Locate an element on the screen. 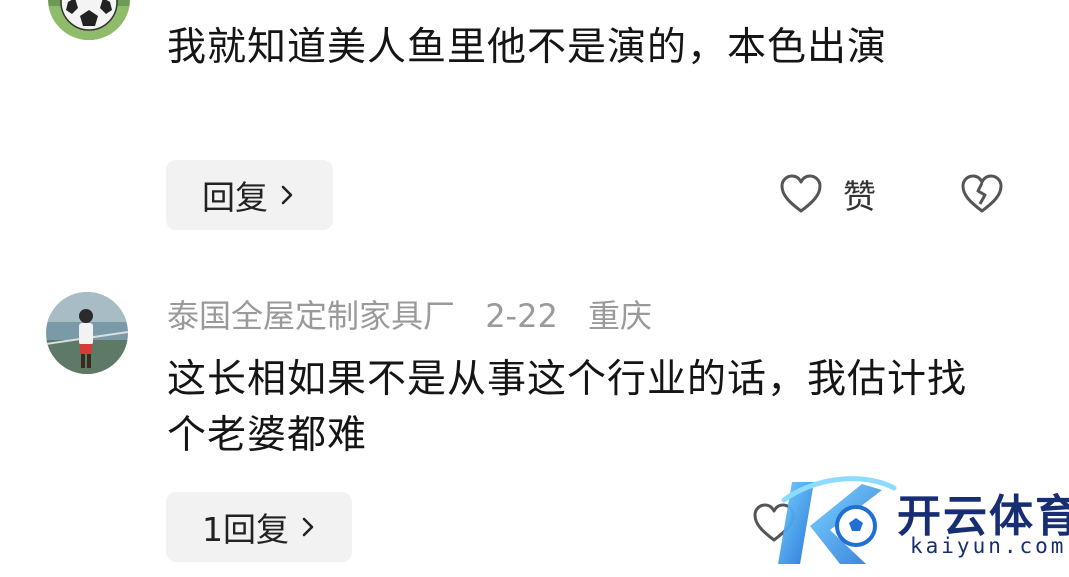 Image resolution: width=1069 pixels, height=577 pixels. comment-date: 2-22 is located at coordinates (521, 316).